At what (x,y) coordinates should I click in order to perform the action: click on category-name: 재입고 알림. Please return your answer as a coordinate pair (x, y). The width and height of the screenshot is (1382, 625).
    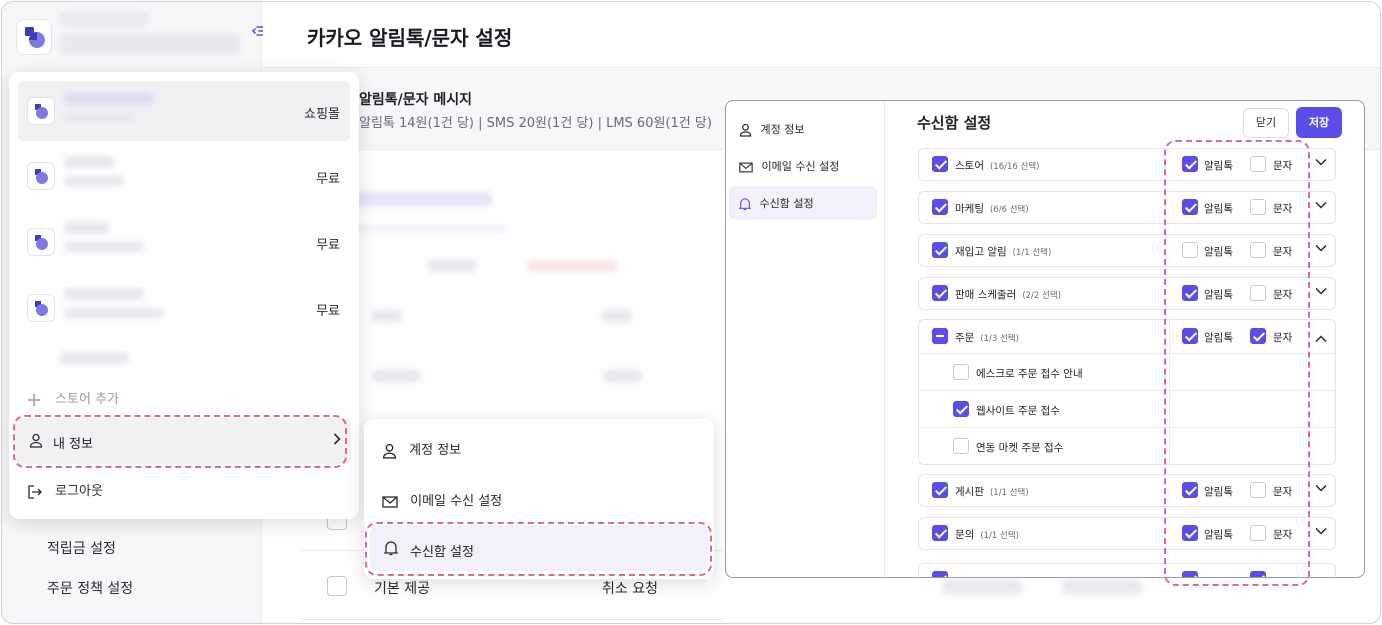
    Looking at the image, I should click on (981, 252).